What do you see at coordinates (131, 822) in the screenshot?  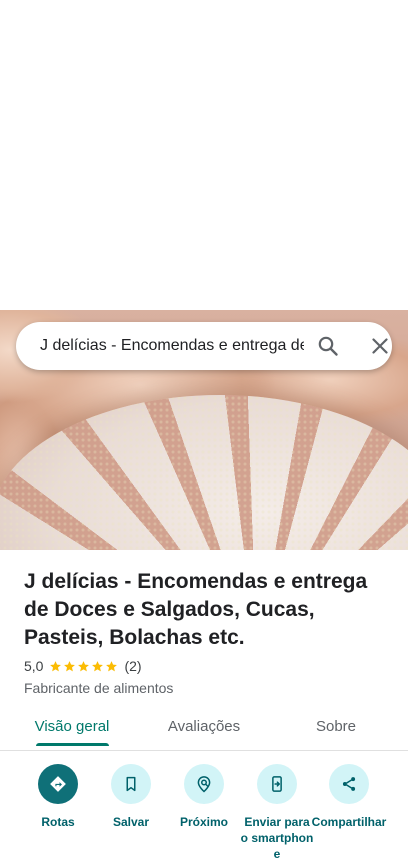 I see `action-label: Salvar` at bounding box center [131, 822].